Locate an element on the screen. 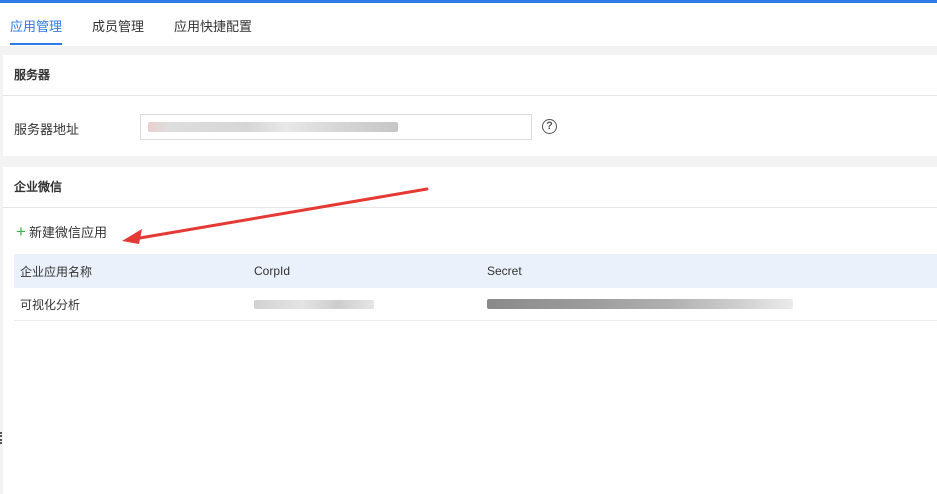 The image size is (937, 494). tab-member-management: 成员管理 is located at coordinates (118, 24).